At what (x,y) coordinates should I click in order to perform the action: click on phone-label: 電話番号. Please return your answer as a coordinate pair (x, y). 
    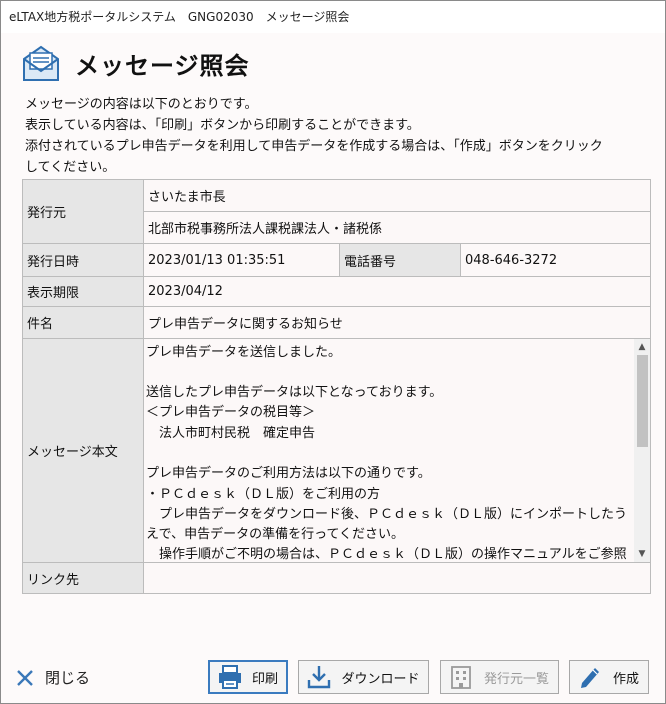
    Looking at the image, I should click on (400, 260).